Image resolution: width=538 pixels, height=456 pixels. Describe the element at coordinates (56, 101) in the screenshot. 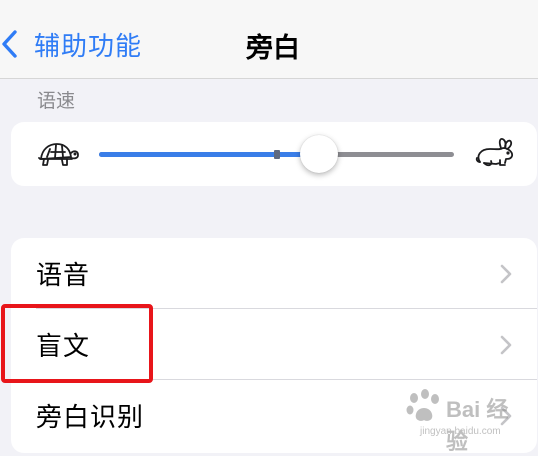

I see `speech-rate-header: 语速` at that location.